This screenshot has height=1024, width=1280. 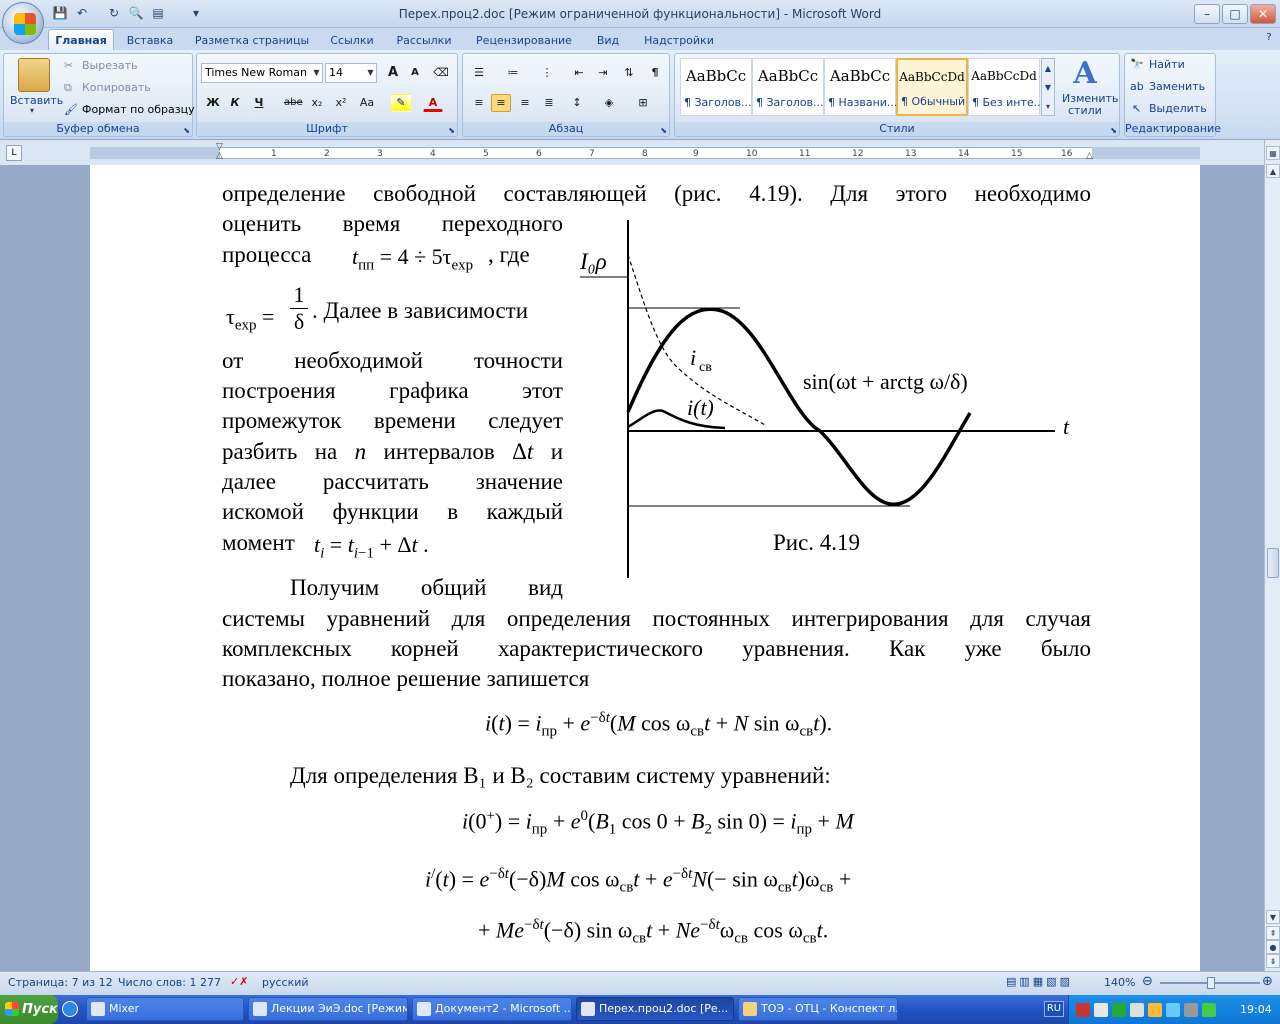 What do you see at coordinates (679, 41) in the screenshot?
I see `tab-addins: Надстройки` at bounding box center [679, 41].